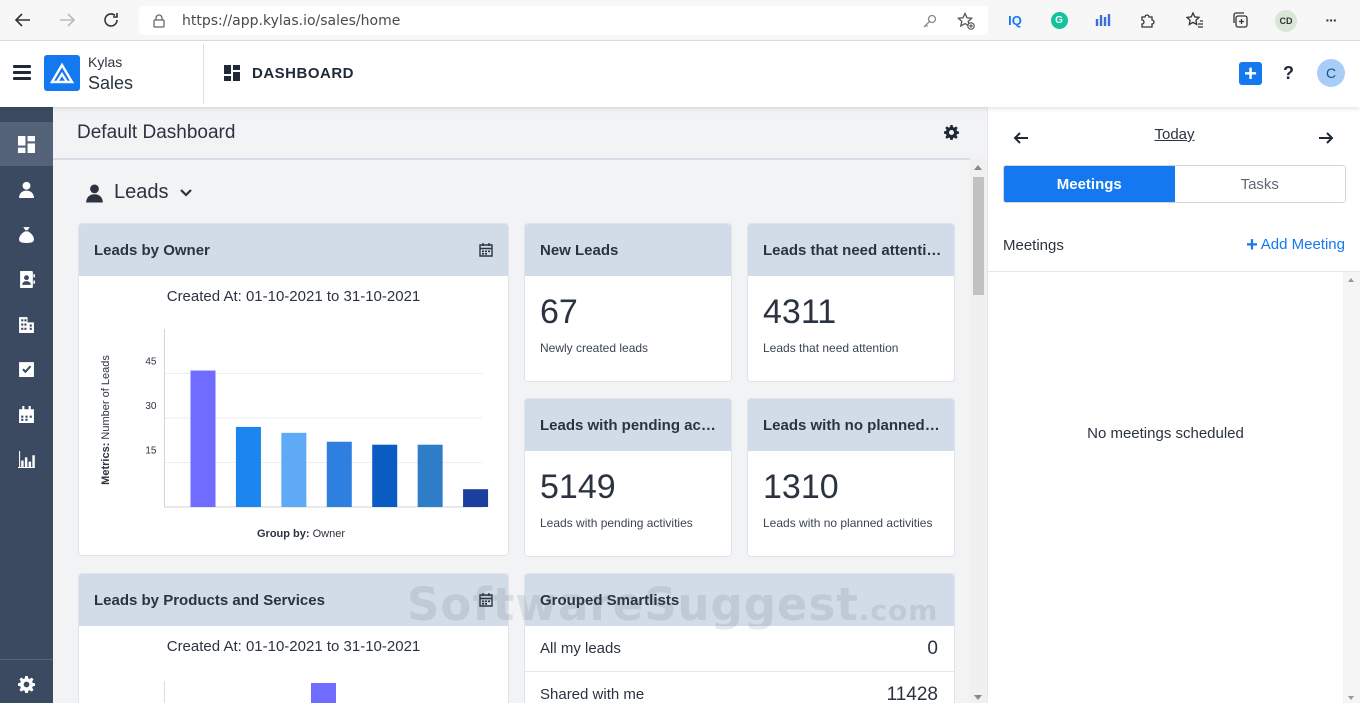 The height and width of the screenshot is (703, 1360). What do you see at coordinates (151, 406) in the screenshot?
I see `y-tick-label: 30` at bounding box center [151, 406].